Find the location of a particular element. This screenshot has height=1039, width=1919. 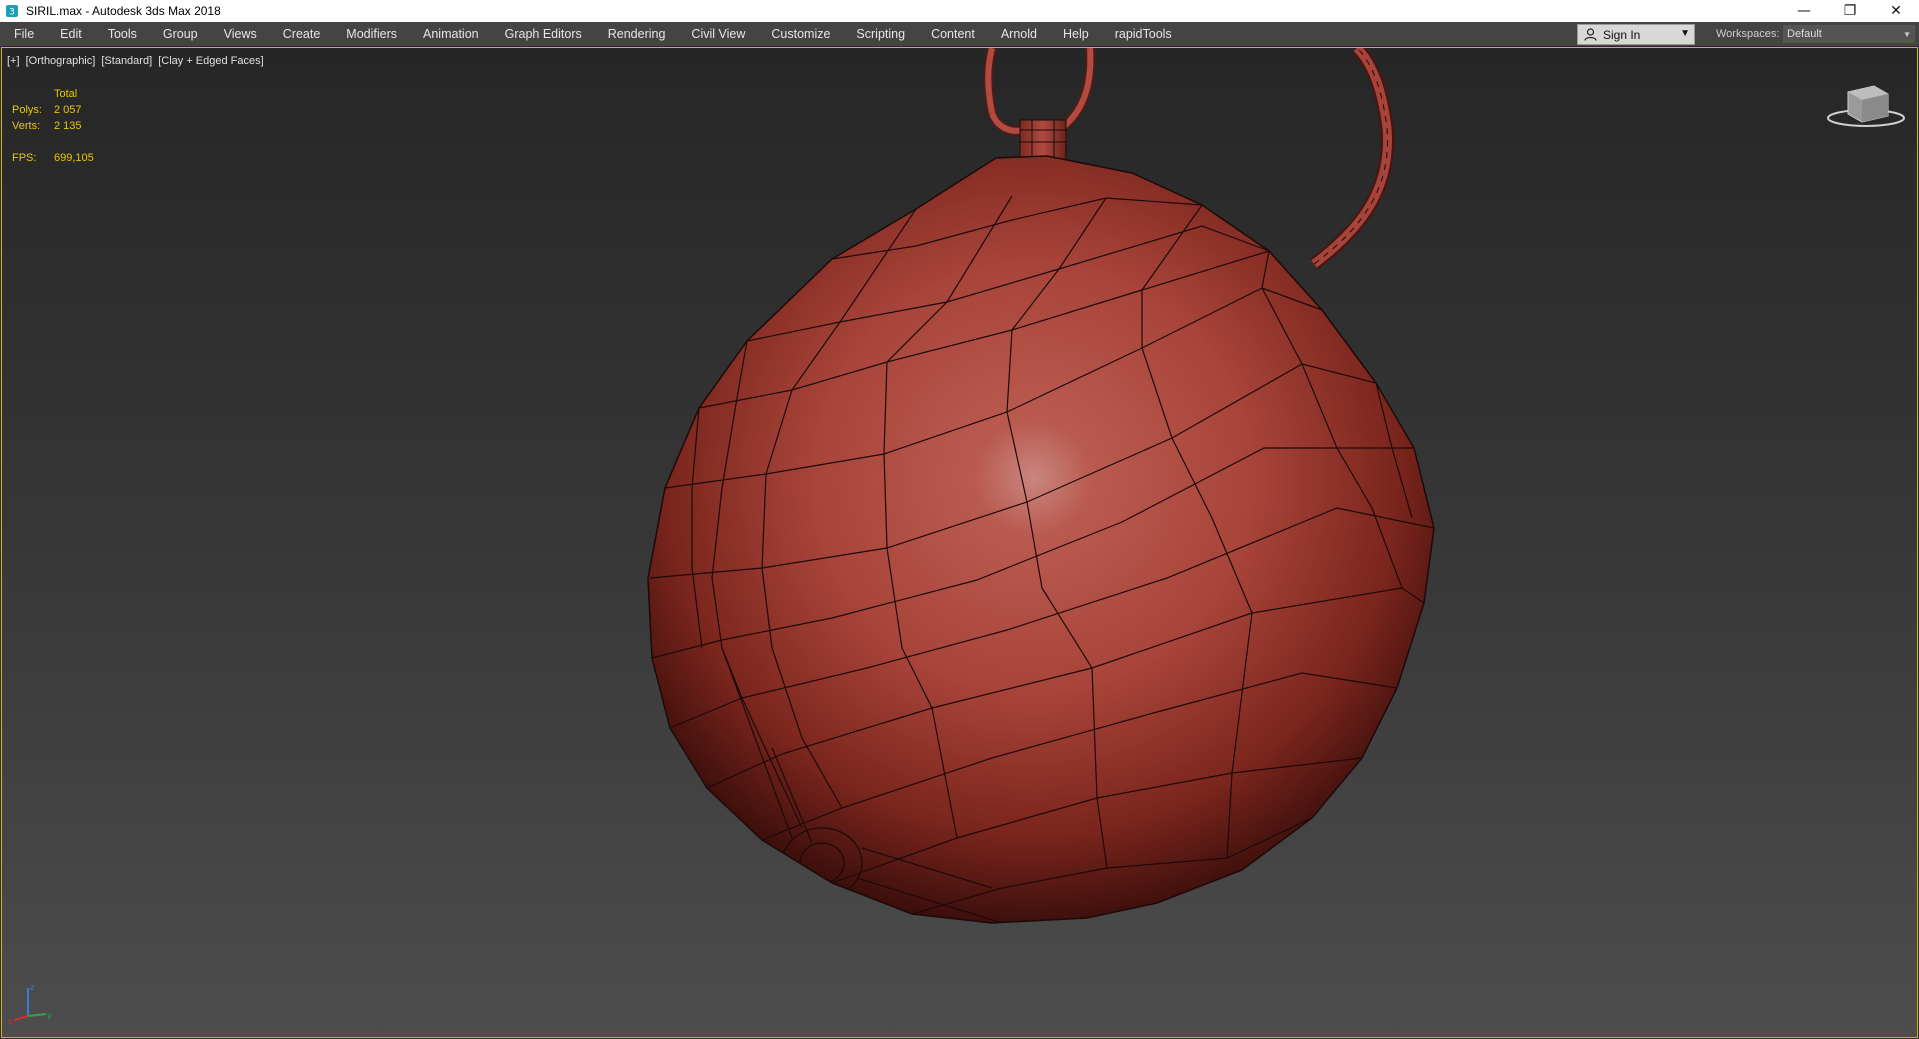

menu-arnold: Arnold is located at coordinates (1019, 34).